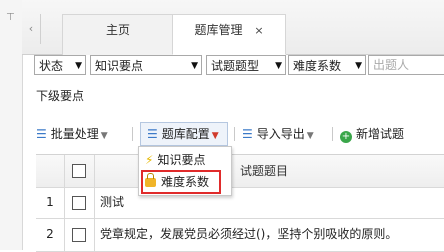  I want to click on bank-config-label: 题库配置, so click(185, 134).